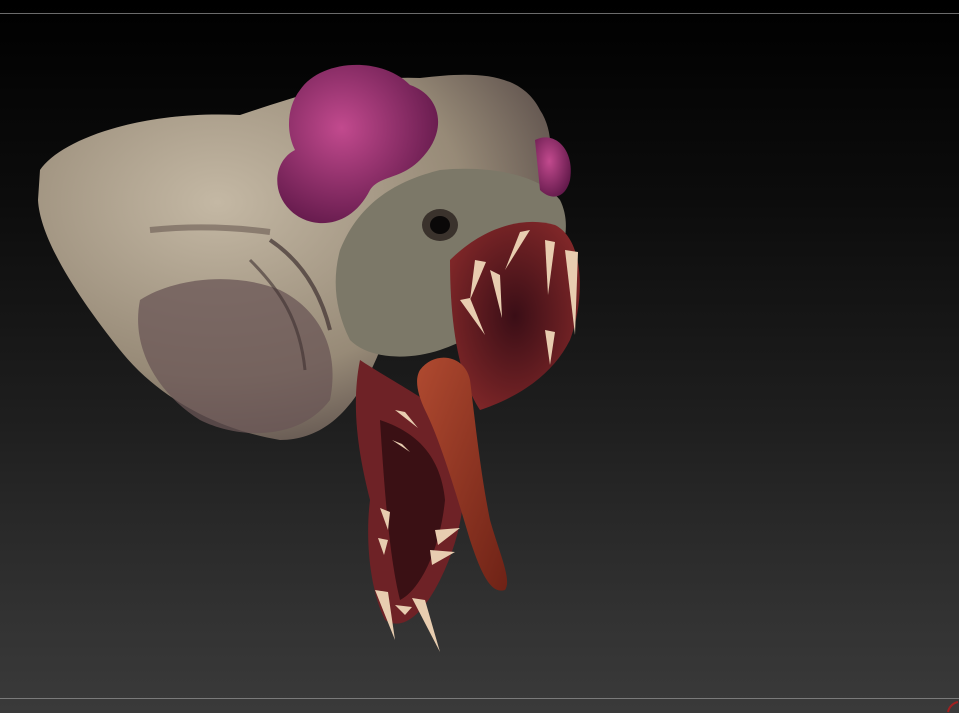  What do you see at coordinates (553, 167) in the screenshot?
I see `crest-side` at bounding box center [553, 167].